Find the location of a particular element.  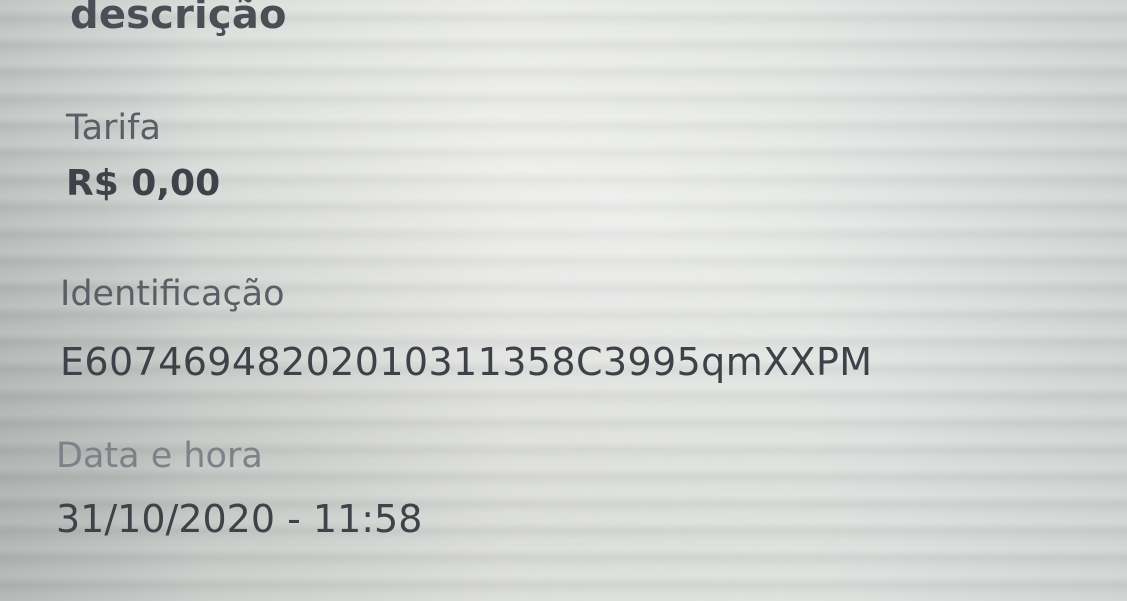

datetime-value: 31/10/2020 - 11:58 is located at coordinates (239, 519).